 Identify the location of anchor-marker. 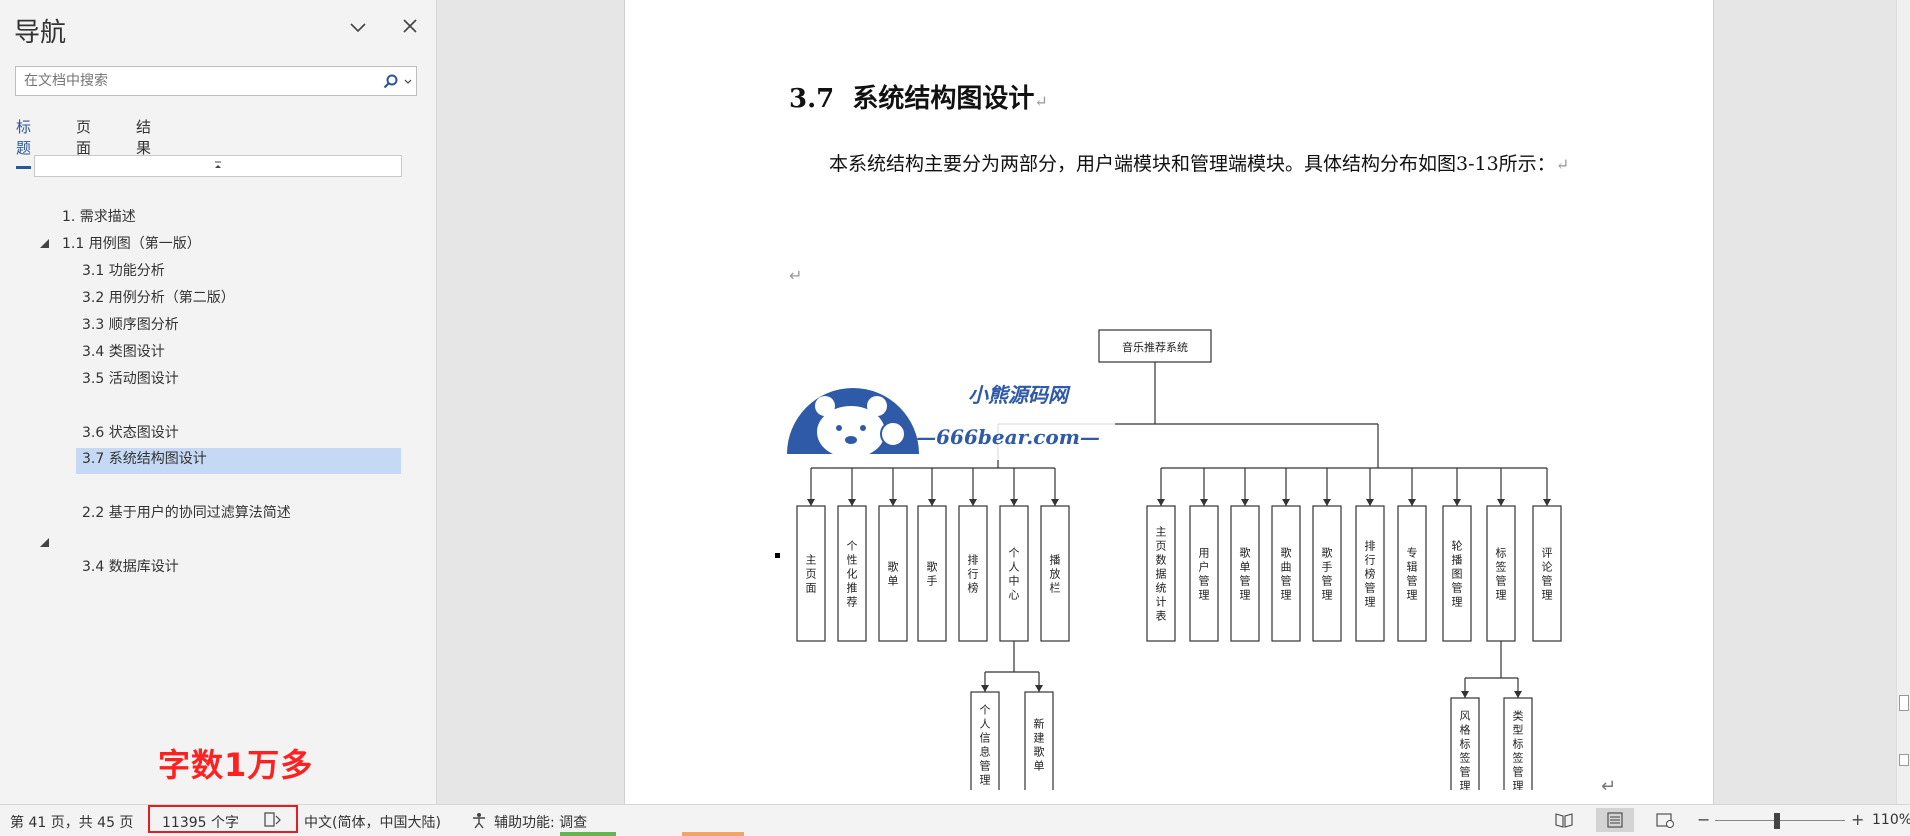
(777, 555).